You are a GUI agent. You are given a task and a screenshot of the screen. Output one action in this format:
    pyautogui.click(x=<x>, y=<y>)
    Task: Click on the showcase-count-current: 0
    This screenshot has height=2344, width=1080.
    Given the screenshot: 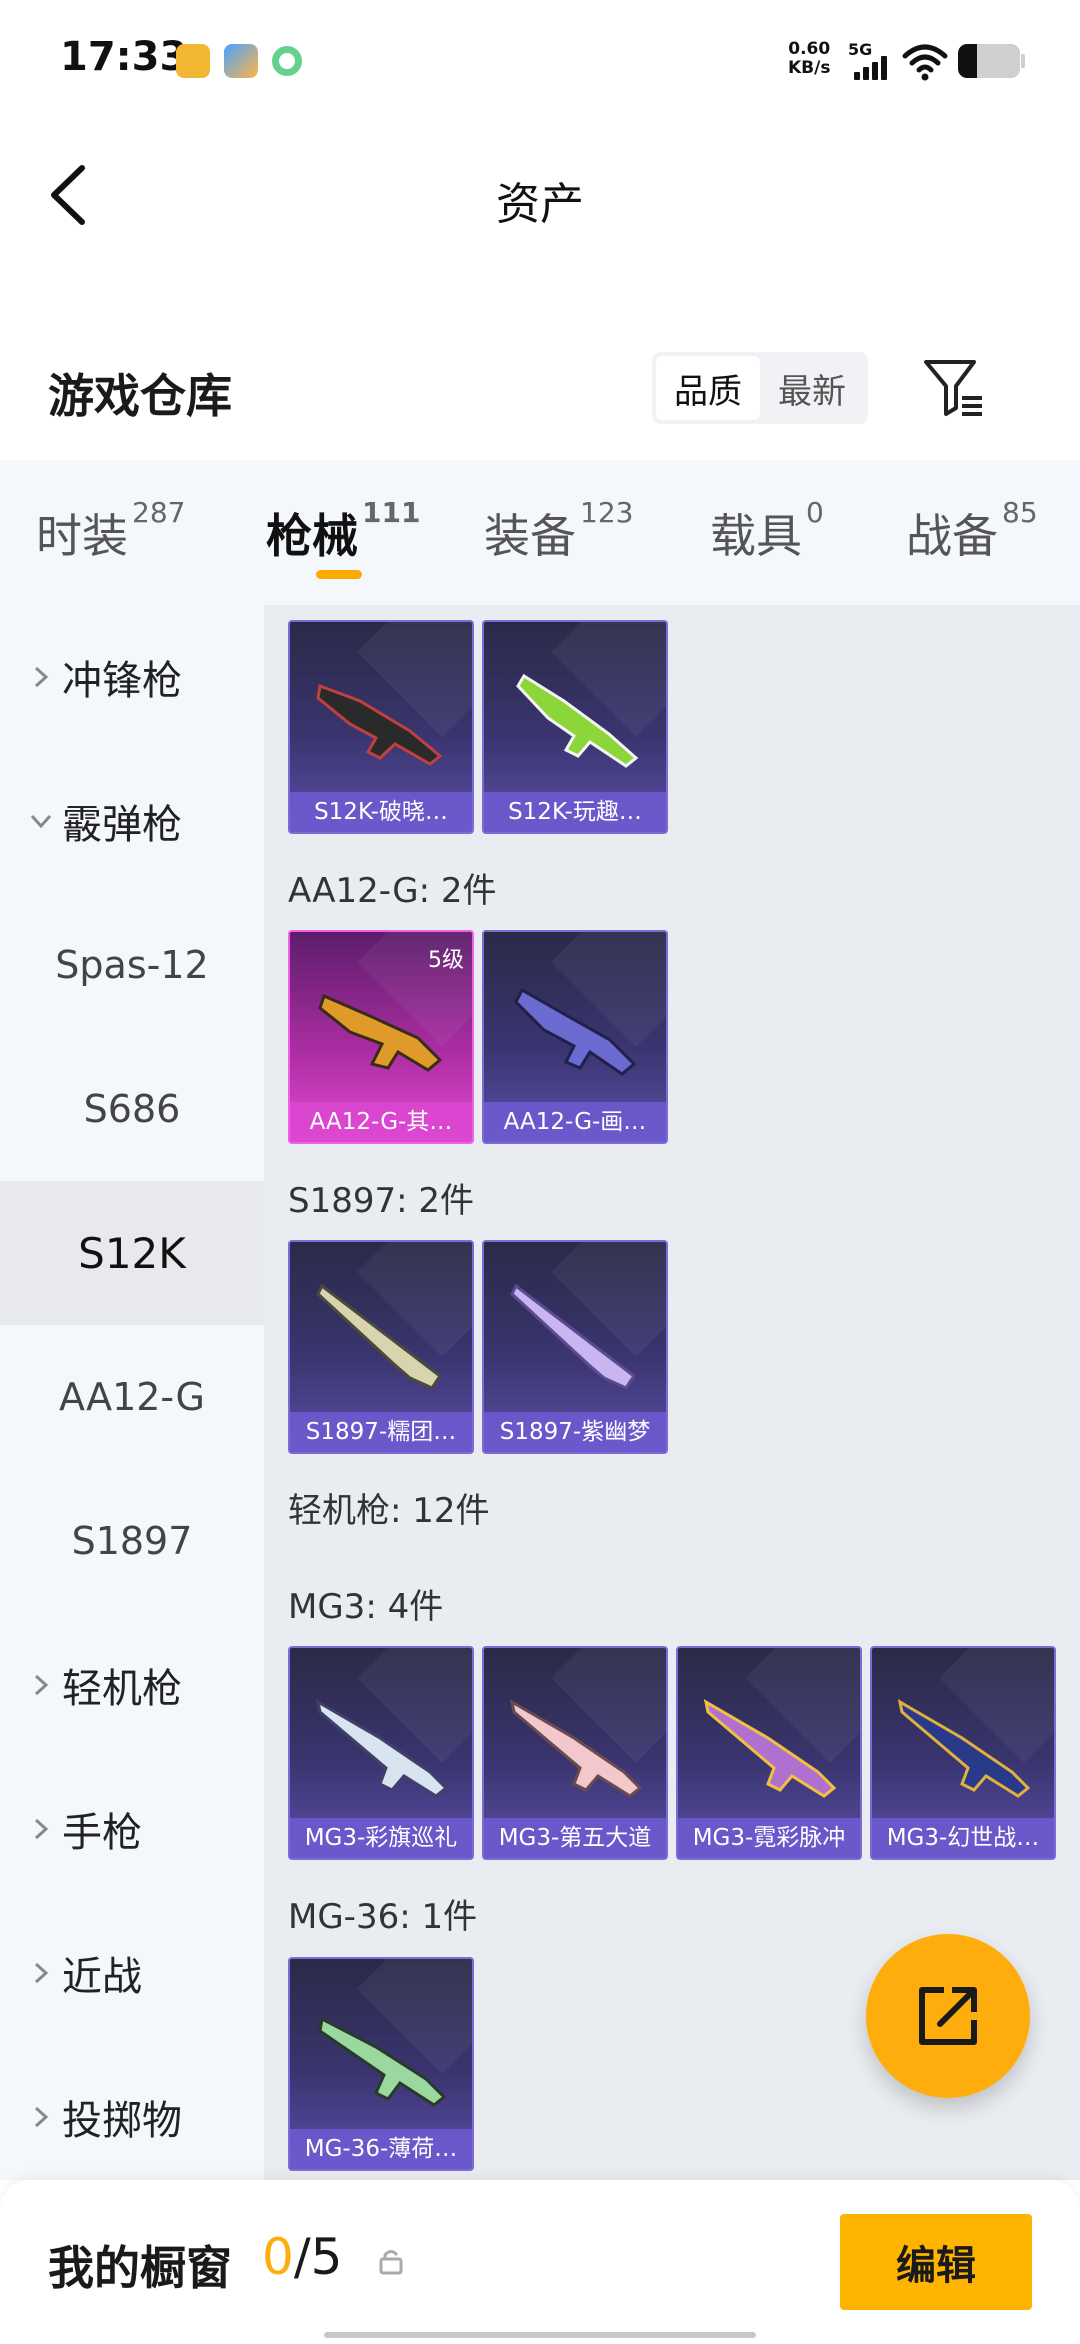 What is the action you would take?
    pyautogui.click(x=278, y=2257)
    